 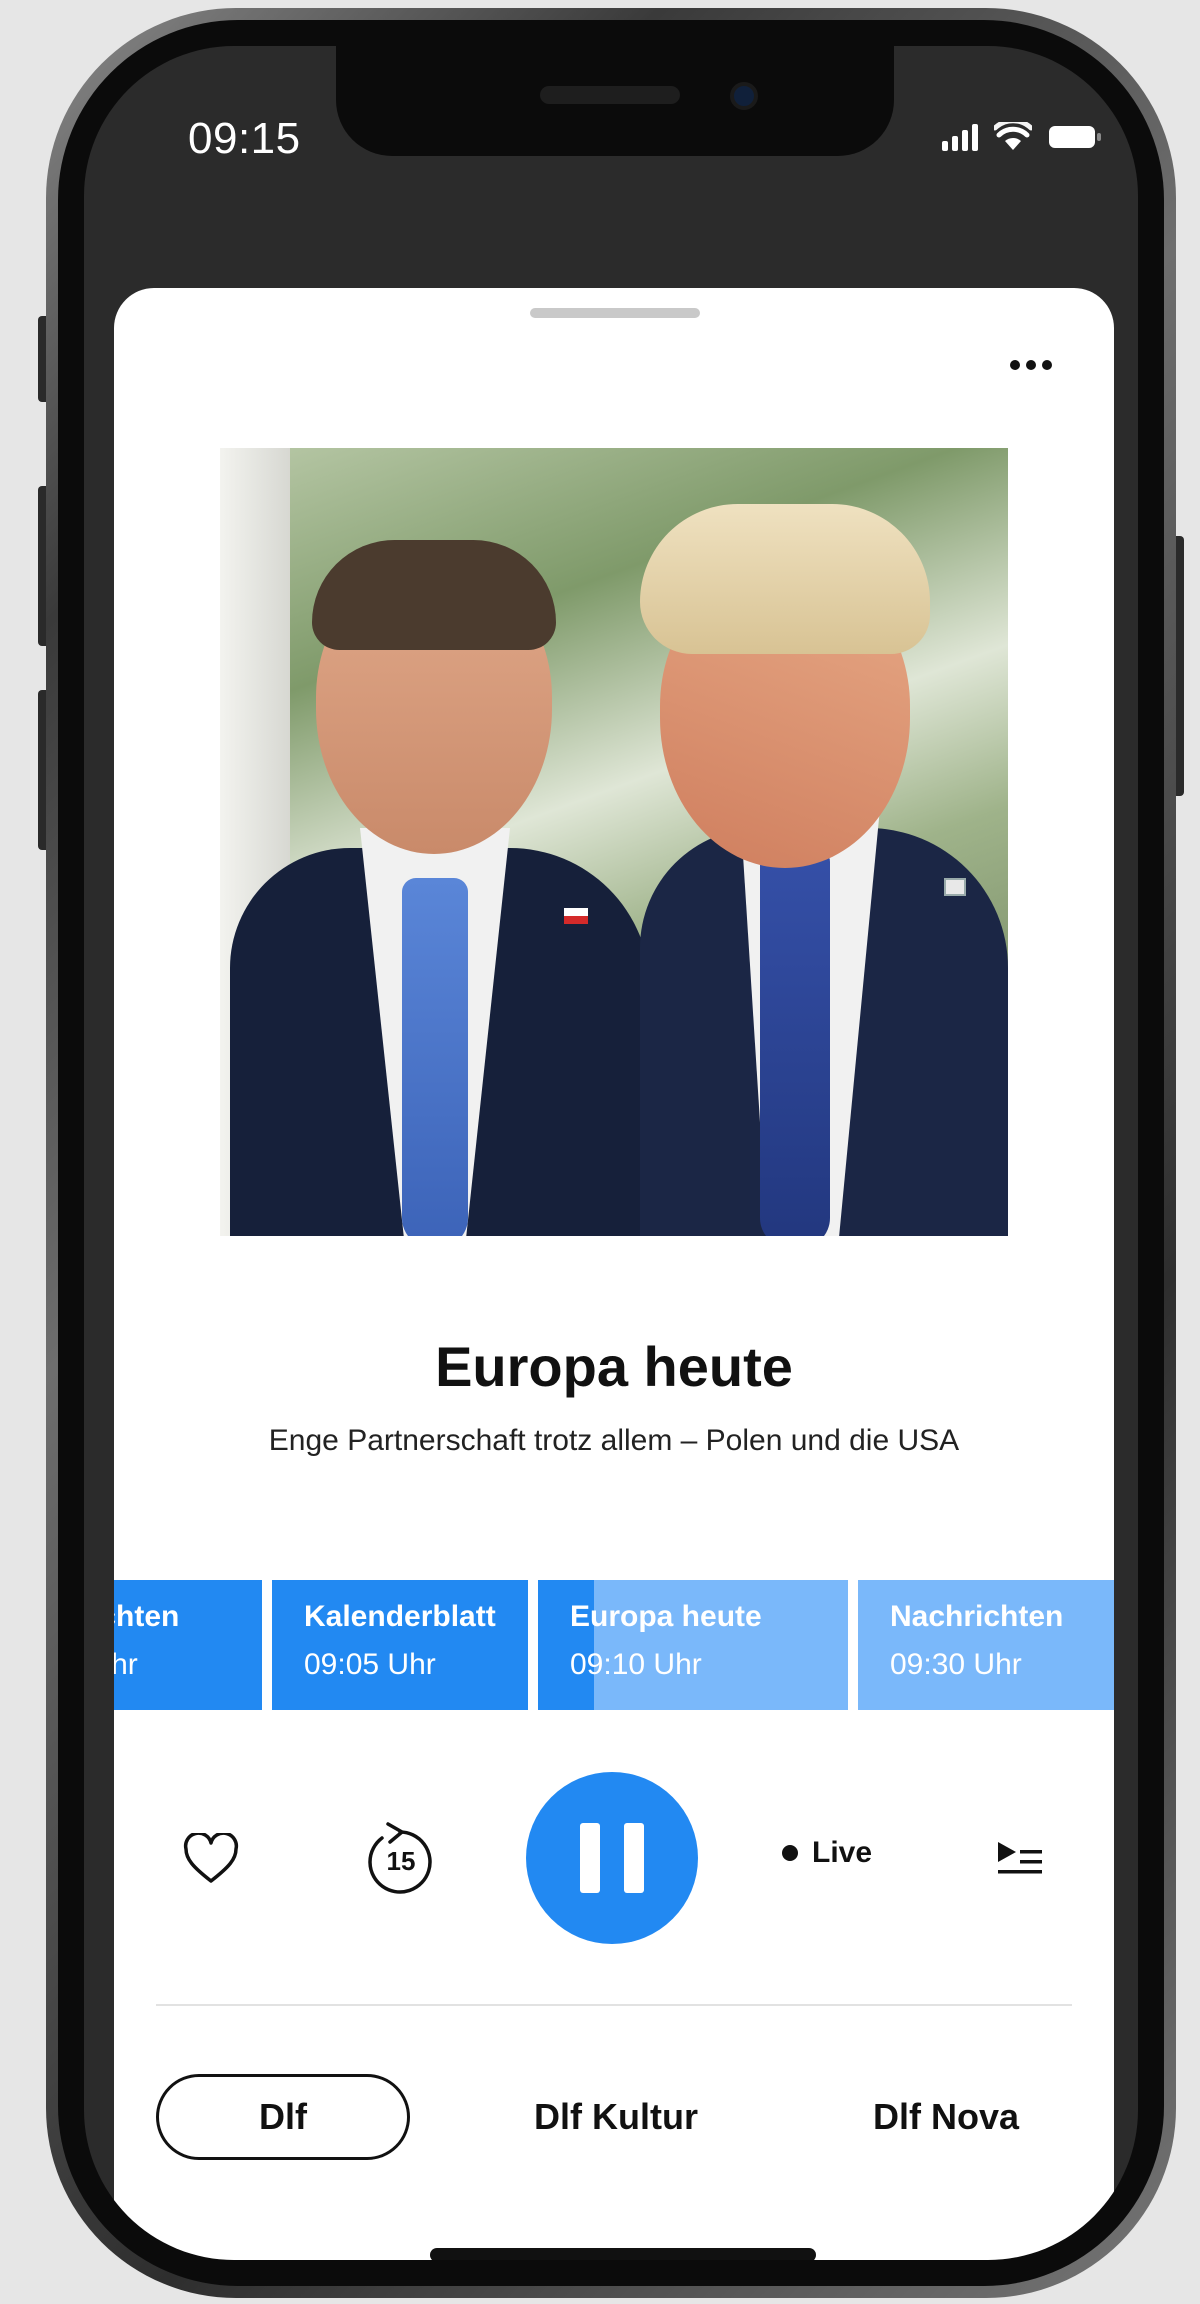 I want to click on speaker-grille, so click(x=610, y=95).